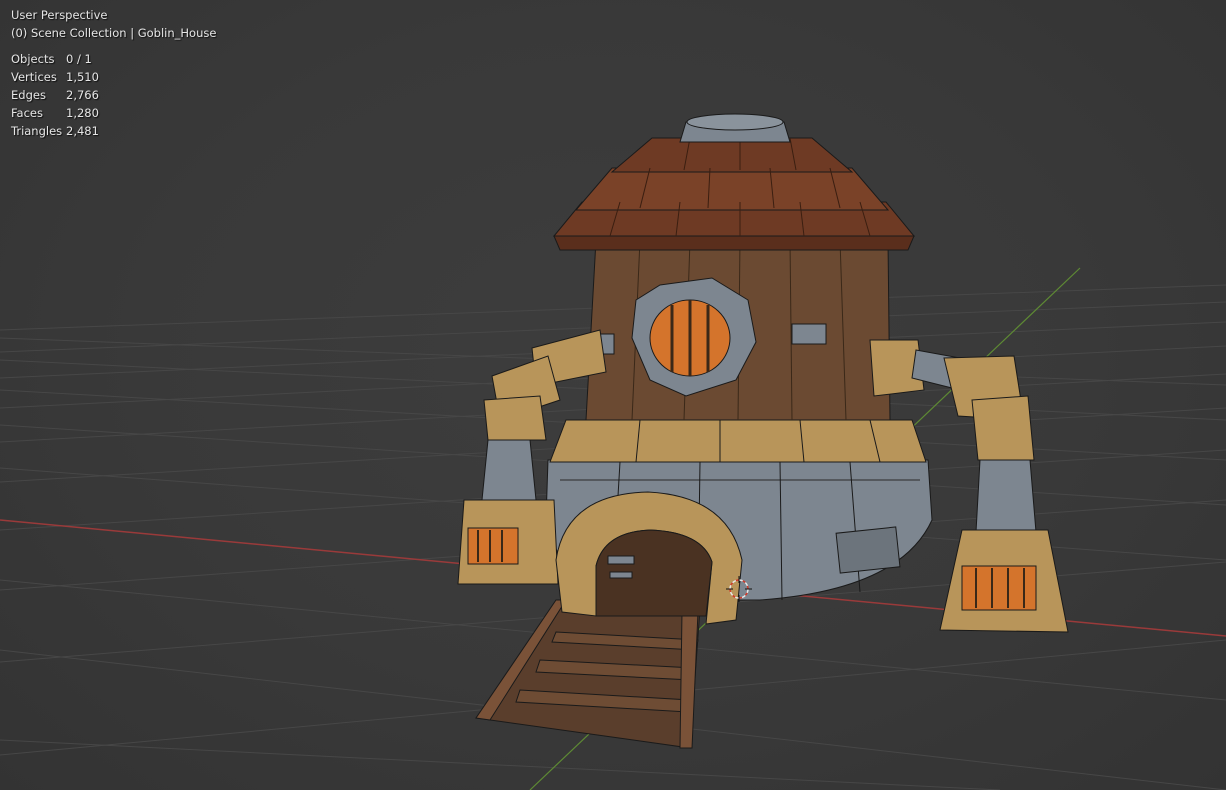 This screenshot has height=790, width=1226. What do you see at coordinates (732, 189) in the screenshot?
I see `roof-middle-tier` at bounding box center [732, 189].